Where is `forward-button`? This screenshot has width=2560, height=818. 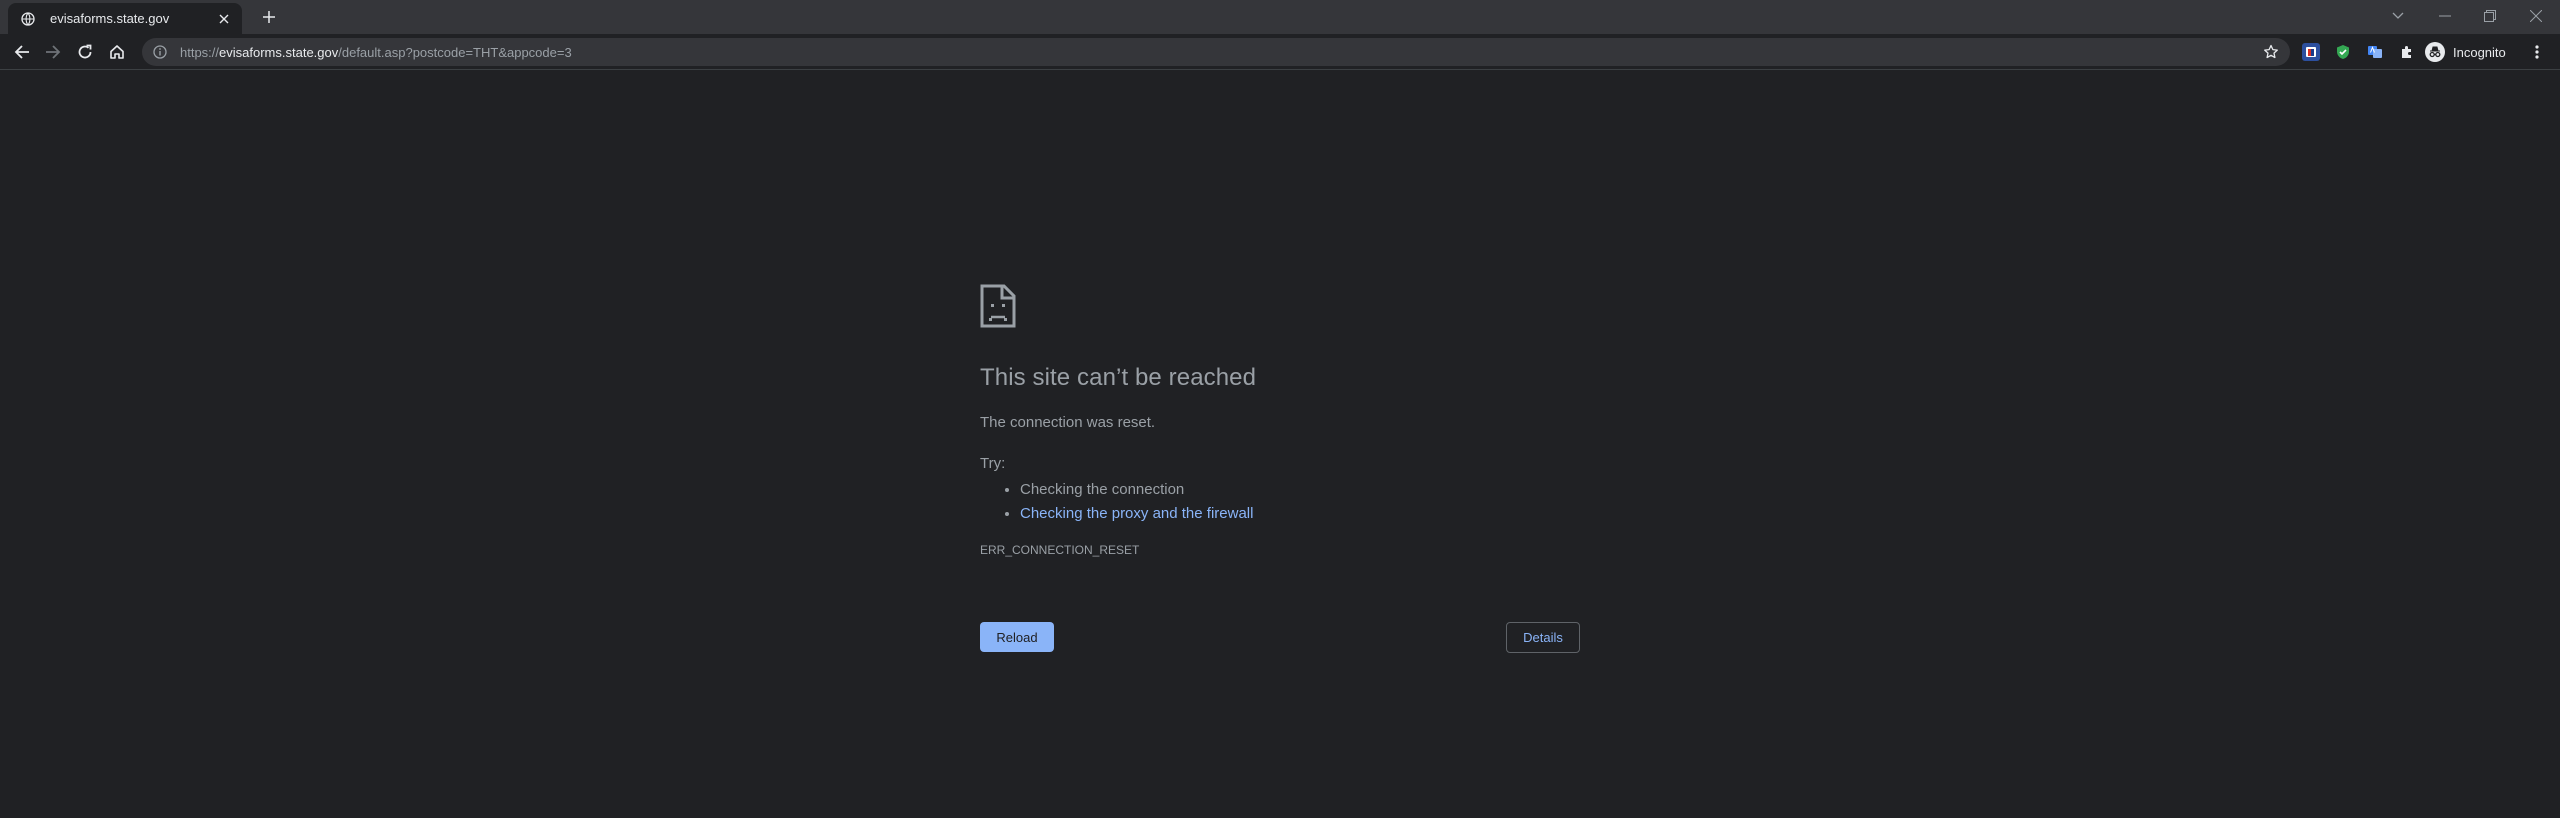 forward-button is located at coordinates (53, 52).